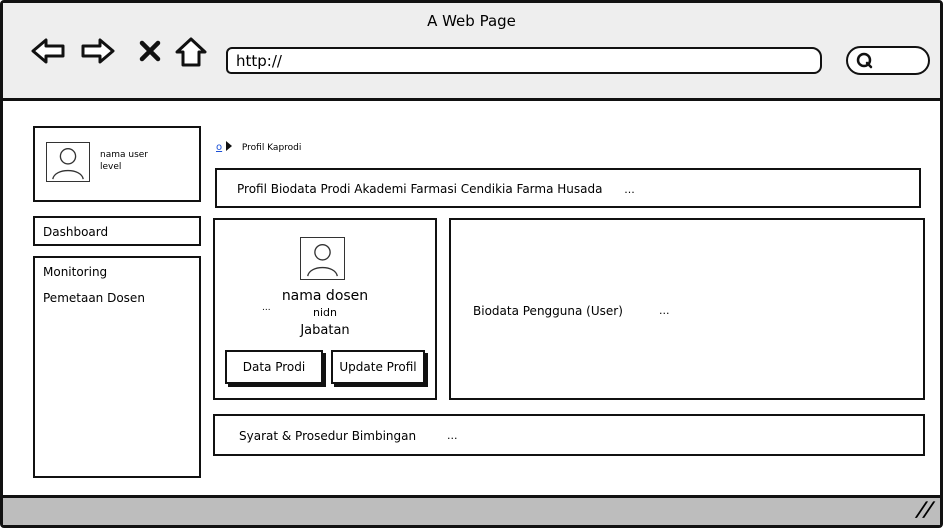 Image resolution: width=943 pixels, height=528 pixels. Describe the element at coordinates (548, 311) in the screenshot. I see `biodata-title: Biodata Pengguna (User)` at that location.